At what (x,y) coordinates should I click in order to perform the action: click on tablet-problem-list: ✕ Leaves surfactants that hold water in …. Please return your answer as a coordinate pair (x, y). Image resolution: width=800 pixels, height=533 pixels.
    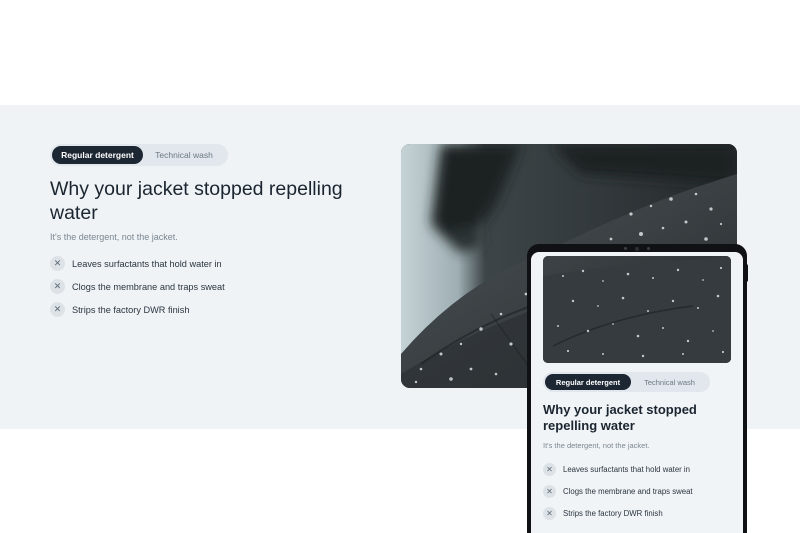
    Looking at the image, I should click on (618, 496).